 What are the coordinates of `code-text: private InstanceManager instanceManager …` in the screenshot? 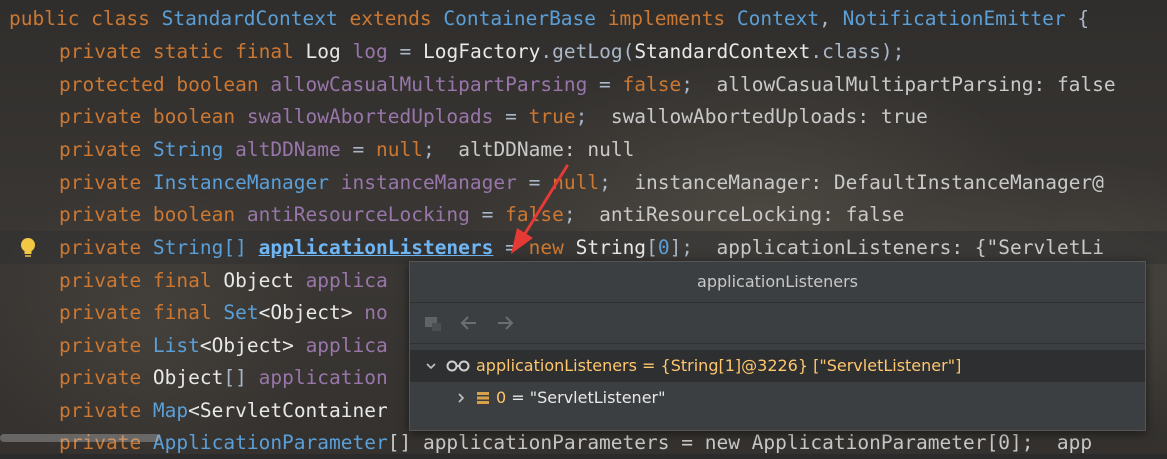 It's located at (581, 182).